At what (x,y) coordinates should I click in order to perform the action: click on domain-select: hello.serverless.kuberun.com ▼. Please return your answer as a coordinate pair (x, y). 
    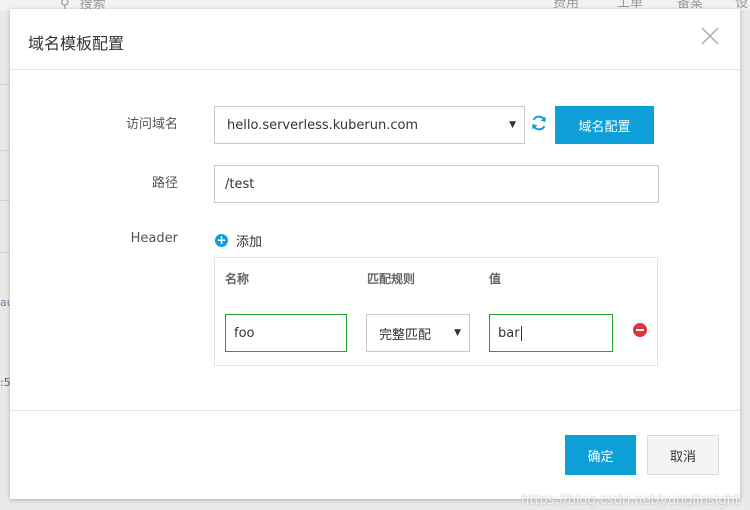
    Looking at the image, I should click on (369, 125).